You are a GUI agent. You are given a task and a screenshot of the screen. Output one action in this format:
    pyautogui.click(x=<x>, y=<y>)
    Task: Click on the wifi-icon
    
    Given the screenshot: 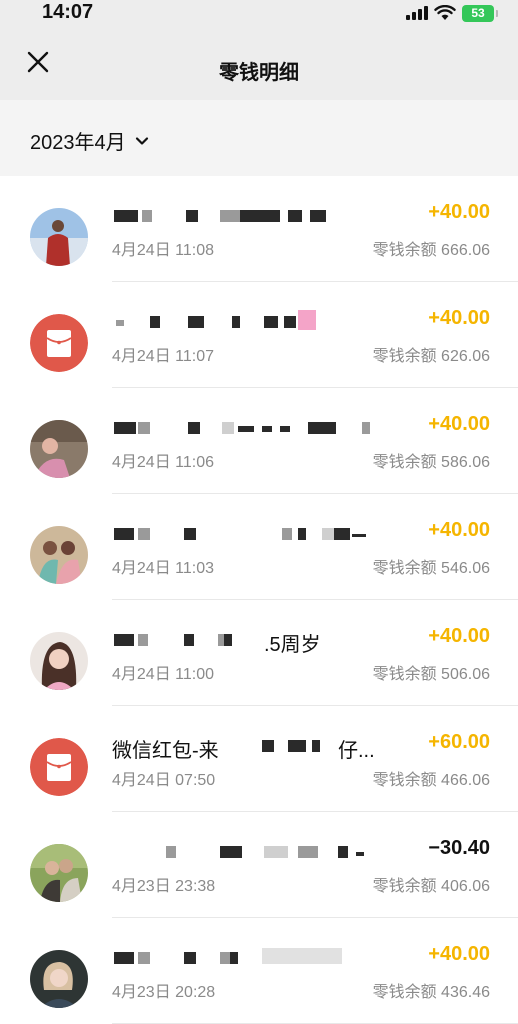 What is the action you would take?
    pyautogui.click(x=445, y=12)
    